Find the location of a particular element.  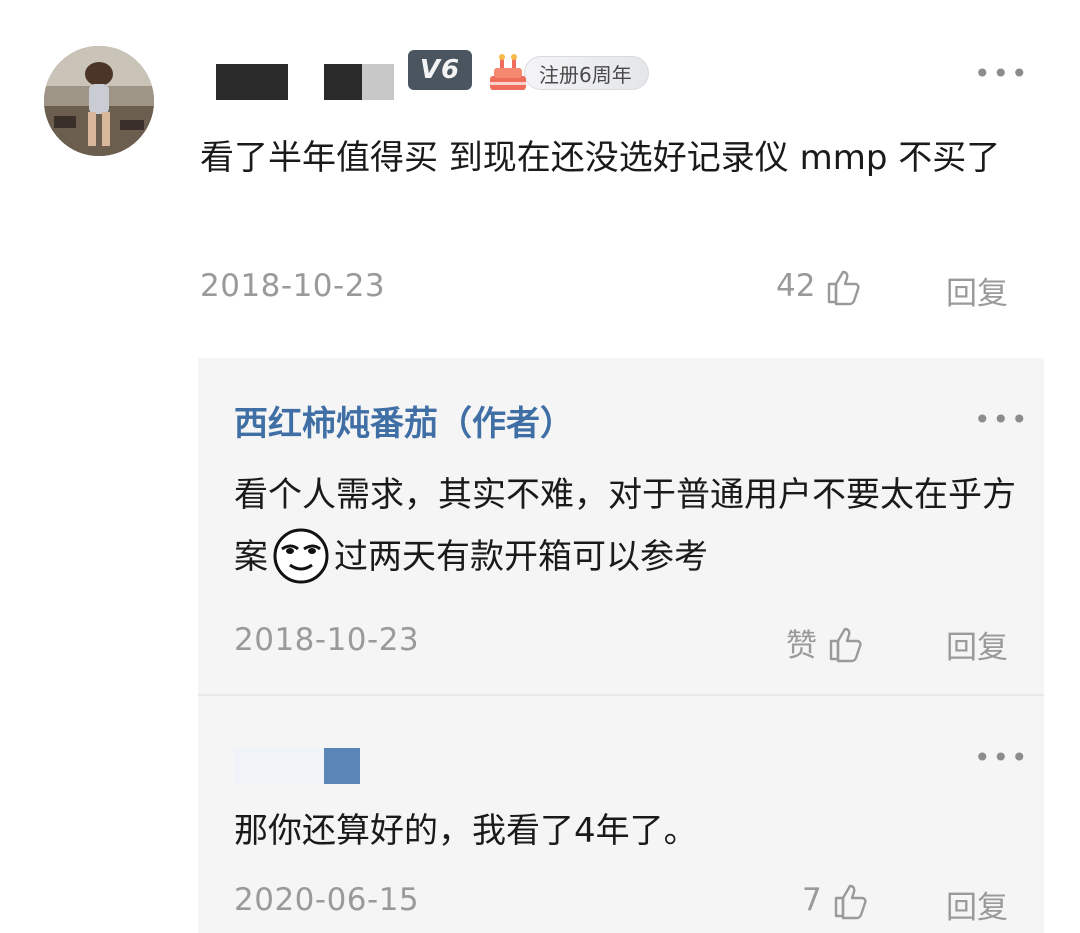

anniversary-badge: 注册6周年 is located at coordinates (577, 73).